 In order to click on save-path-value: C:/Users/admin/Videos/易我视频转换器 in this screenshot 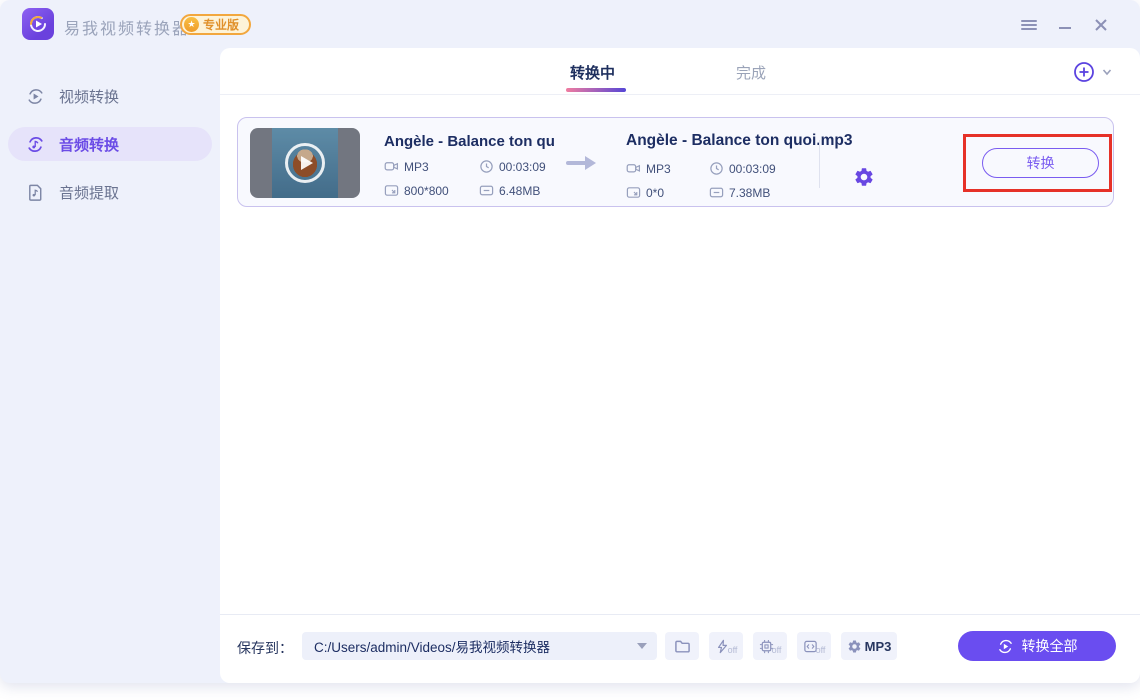, I will do `click(432, 647)`.